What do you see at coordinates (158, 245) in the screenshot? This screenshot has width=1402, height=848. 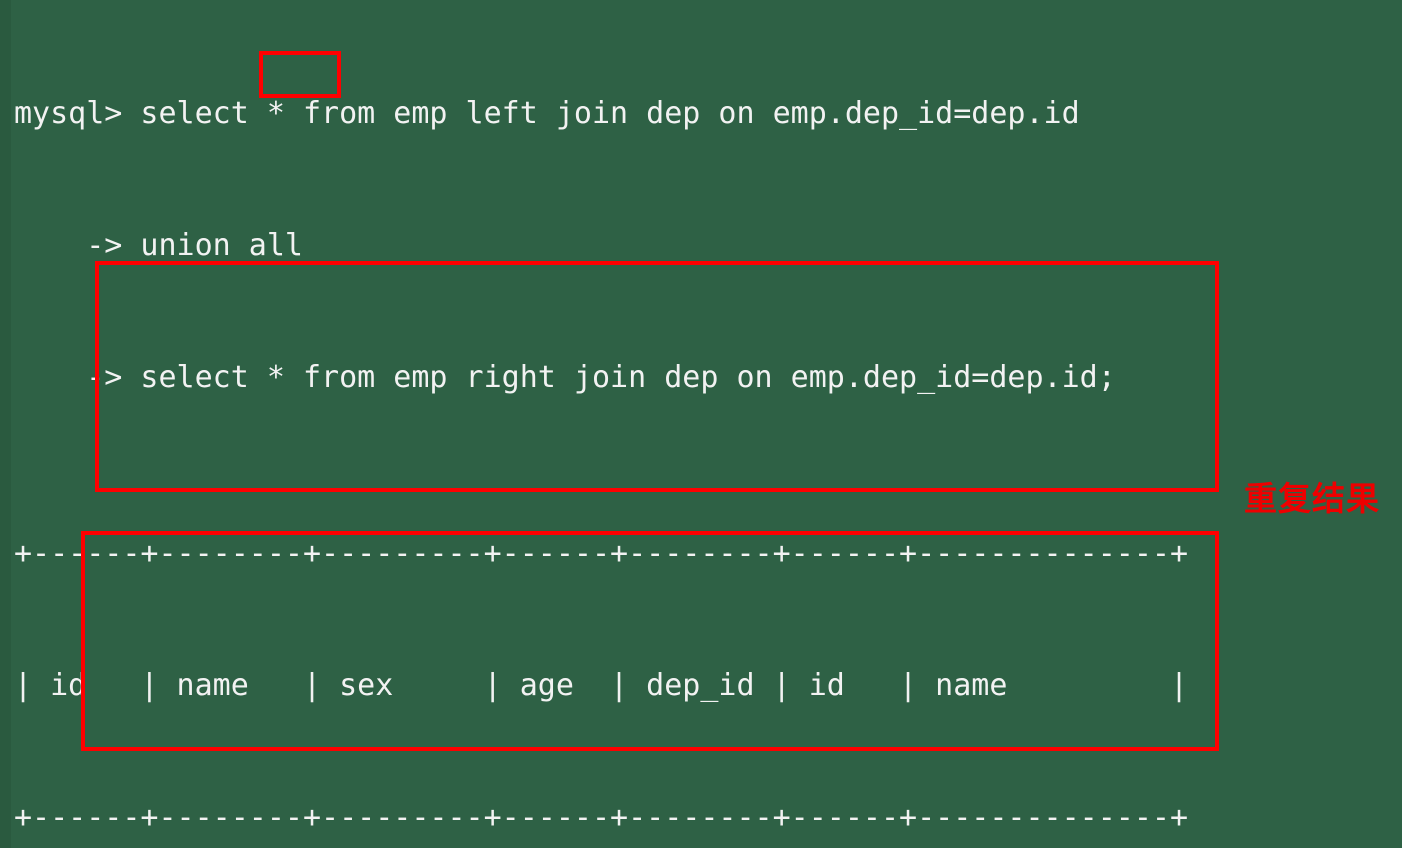 I see `command-line-2: -> union all` at bounding box center [158, 245].